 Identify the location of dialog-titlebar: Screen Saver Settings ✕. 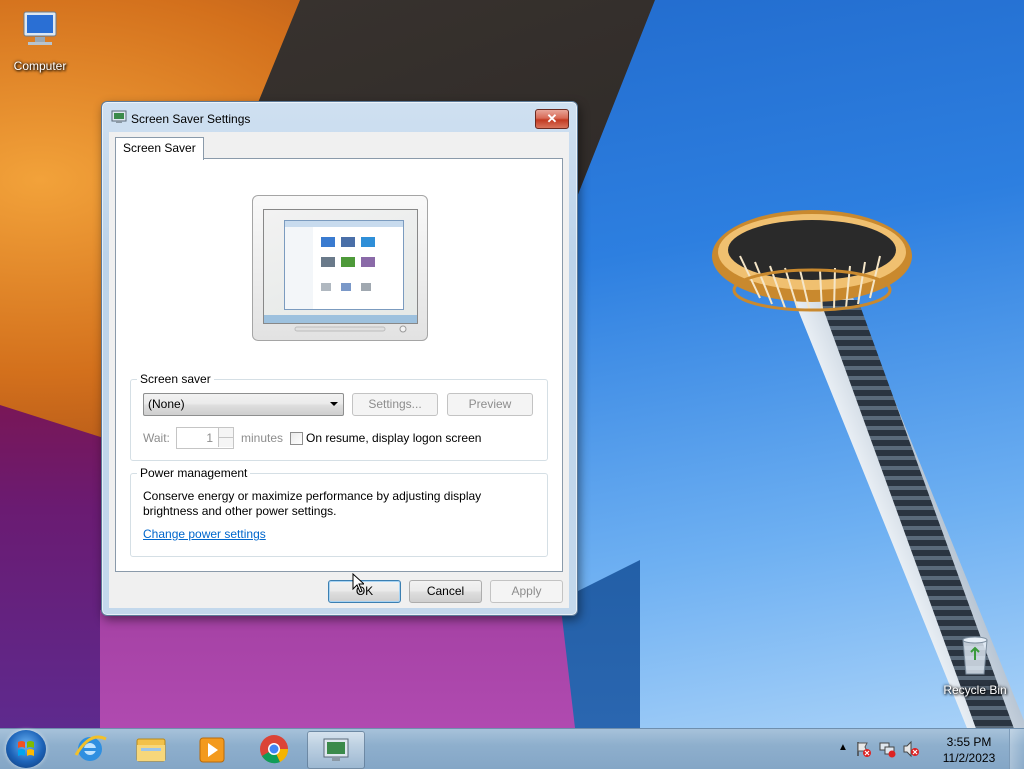
(339, 118).